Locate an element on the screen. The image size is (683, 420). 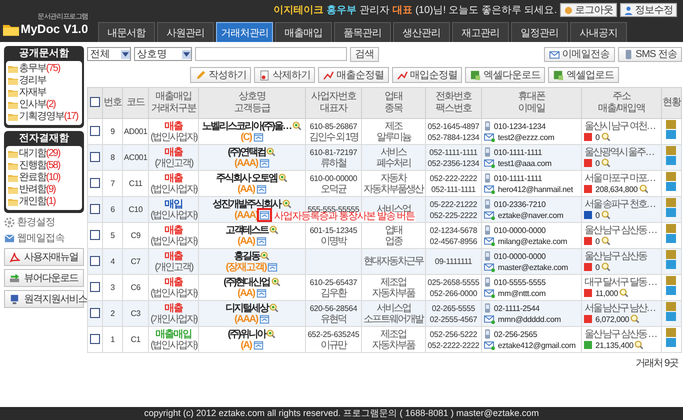
sidebar-link: 환경설정 is located at coordinates (36, 222).